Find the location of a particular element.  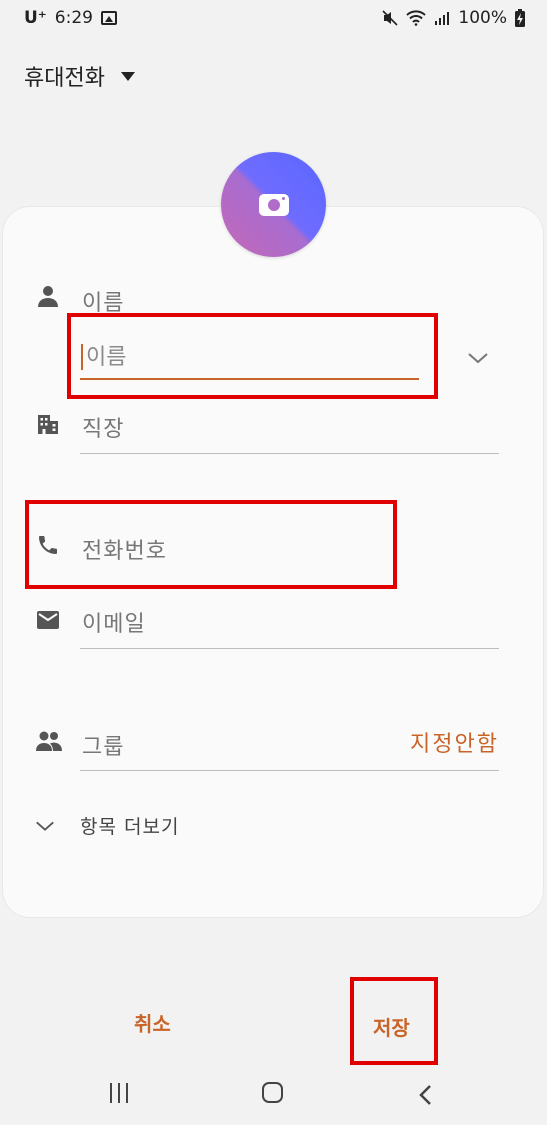

system-nav-bar is located at coordinates (273, 1093).